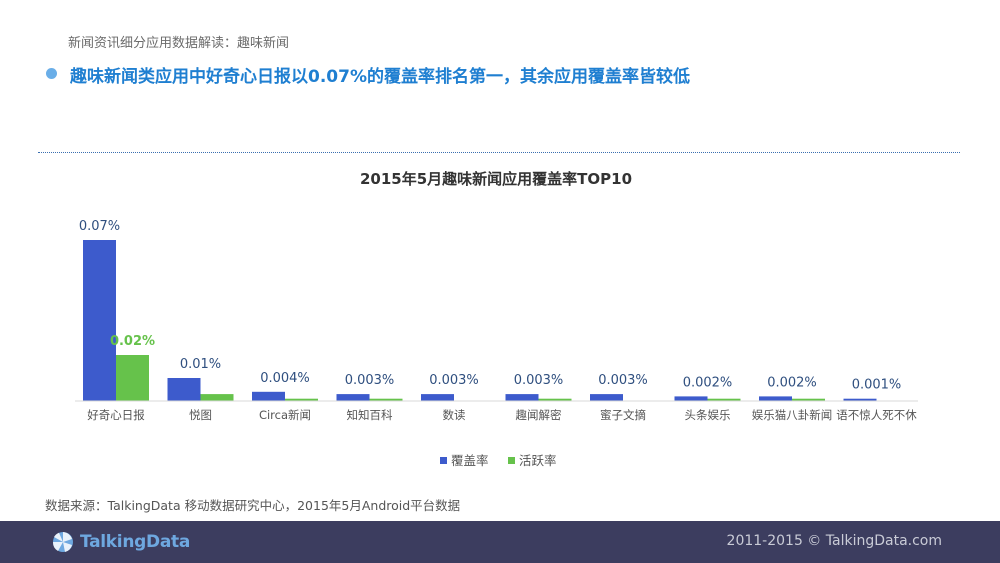 This screenshot has height=563, width=1000. Describe the element at coordinates (380, 77) in the screenshot. I see `page-headline: 趣味新闻类应用中好奇心日报以0.07%的覆盖率排名第一，其余应用覆盖率皆较低` at that location.